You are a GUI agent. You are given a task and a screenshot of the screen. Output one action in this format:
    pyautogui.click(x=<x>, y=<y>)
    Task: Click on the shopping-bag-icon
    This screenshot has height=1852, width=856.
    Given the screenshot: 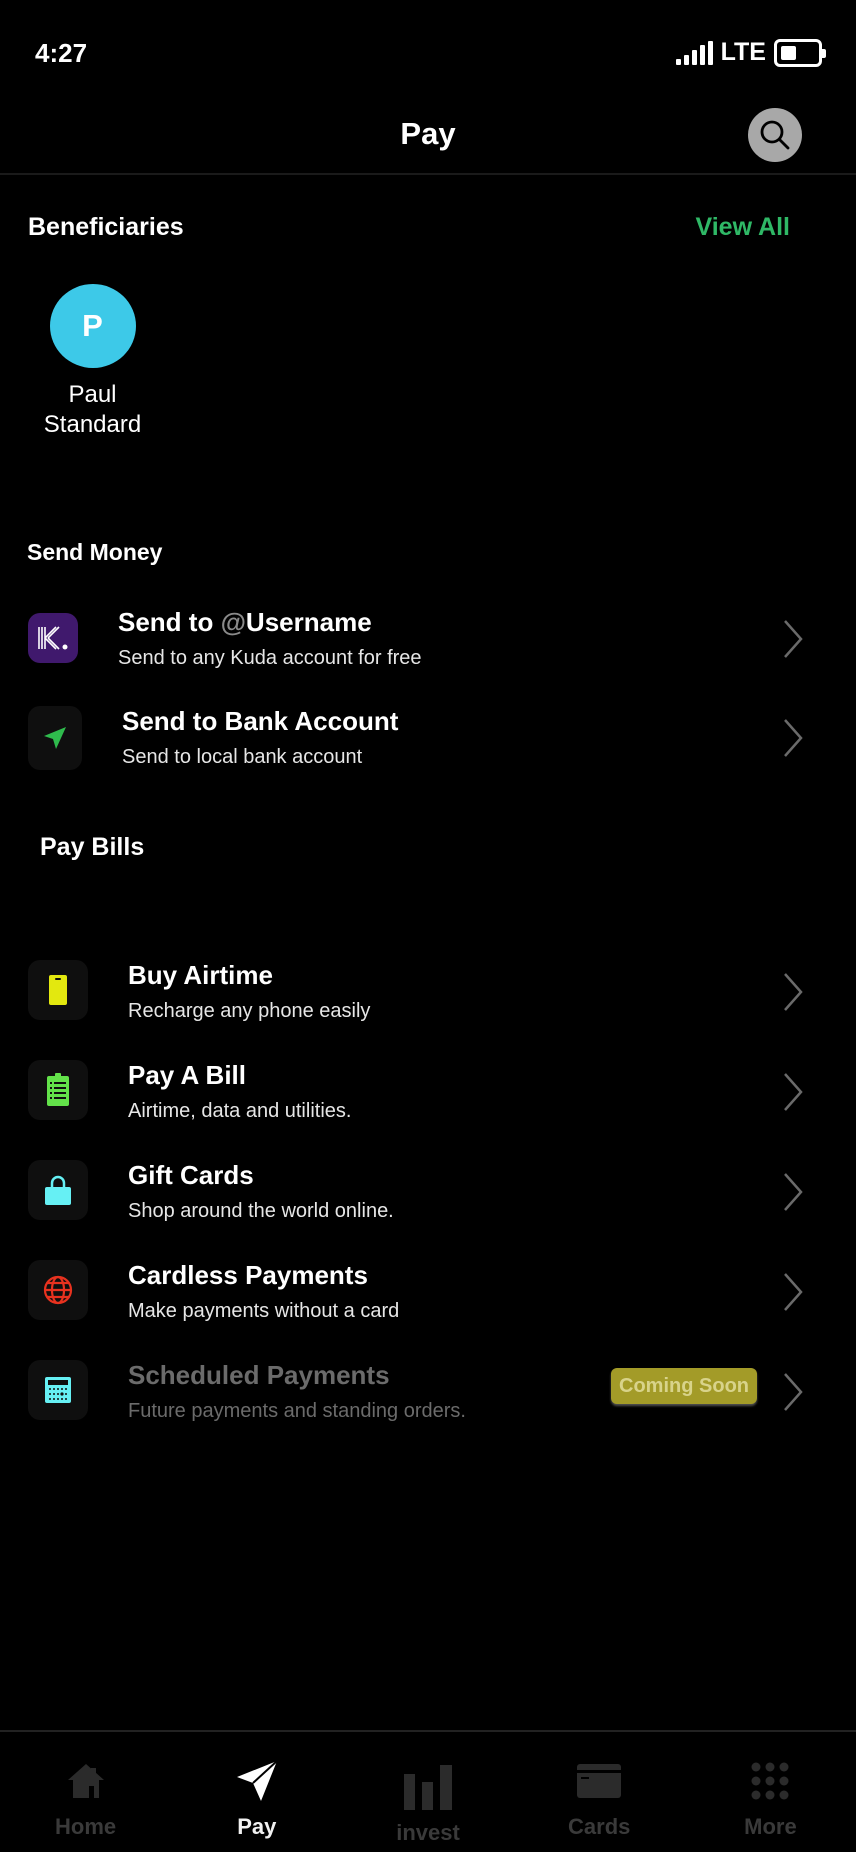 What is the action you would take?
    pyautogui.click(x=58, y=1190)
    